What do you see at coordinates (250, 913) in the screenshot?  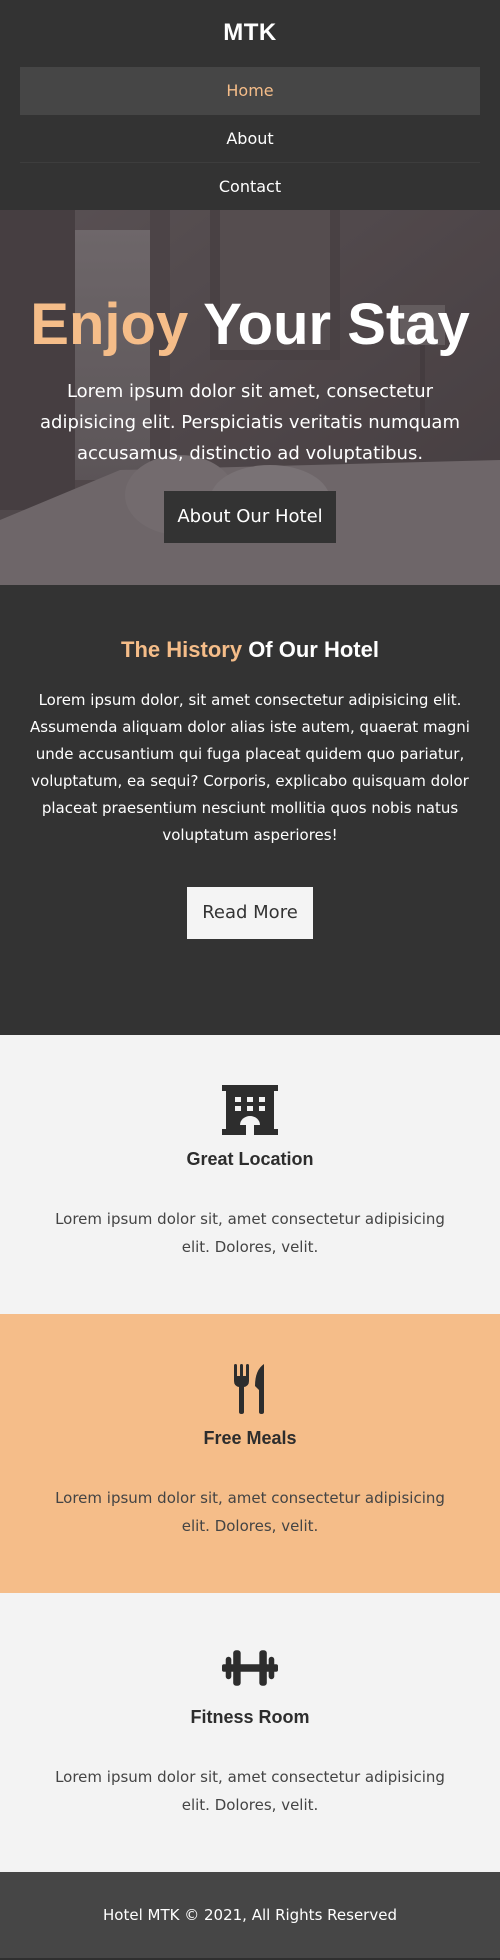 I see `read-more-button: Read More` at bounding box center [250, 913].